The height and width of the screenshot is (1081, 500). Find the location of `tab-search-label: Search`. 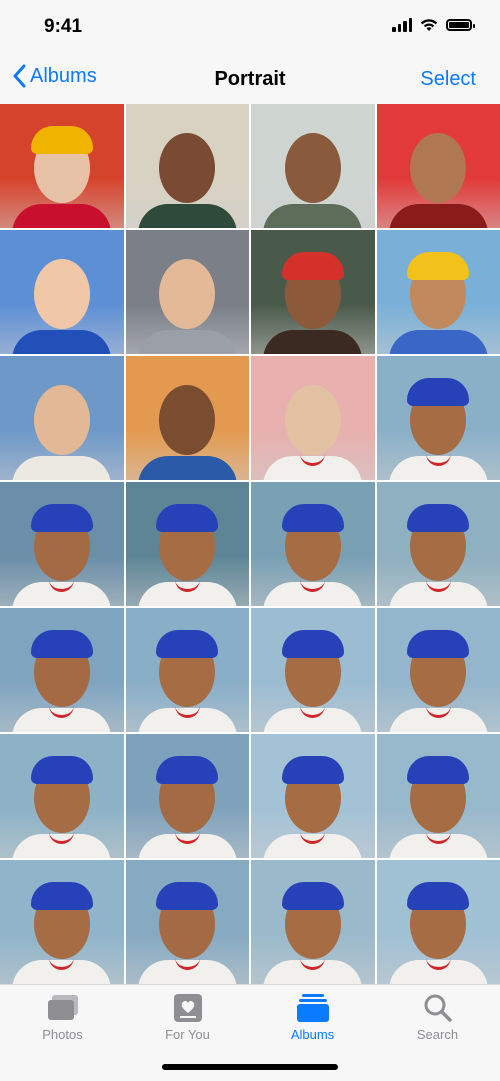

tab-search-label: Search is located at coordinates (437, 1034).